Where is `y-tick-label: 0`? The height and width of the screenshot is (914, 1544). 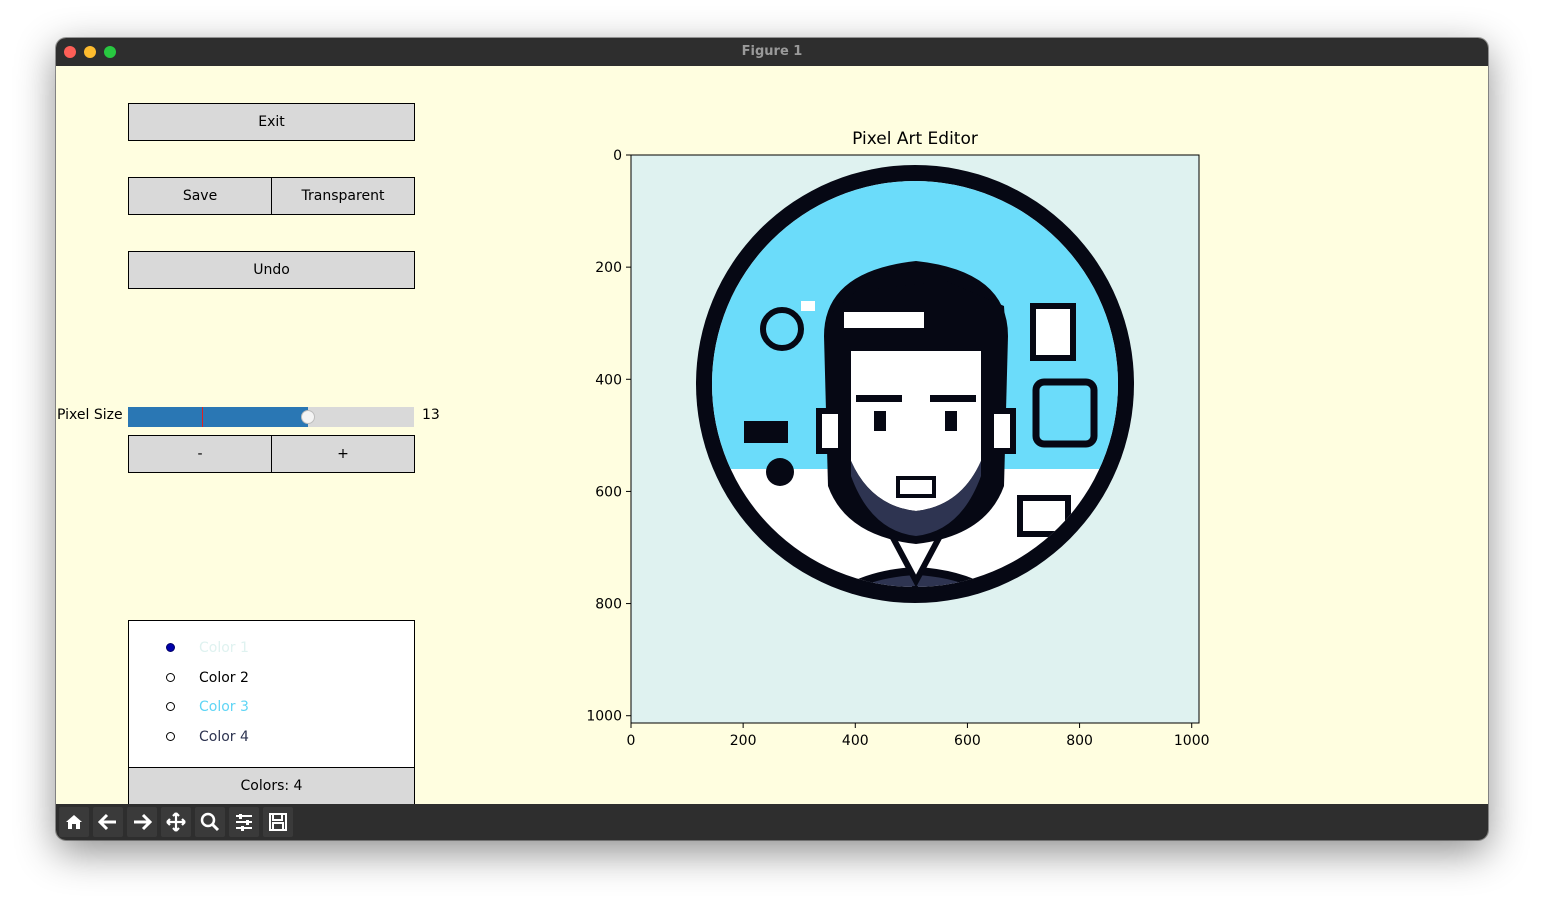 y-tick-label: 0 is located at coordinates (617, 156).